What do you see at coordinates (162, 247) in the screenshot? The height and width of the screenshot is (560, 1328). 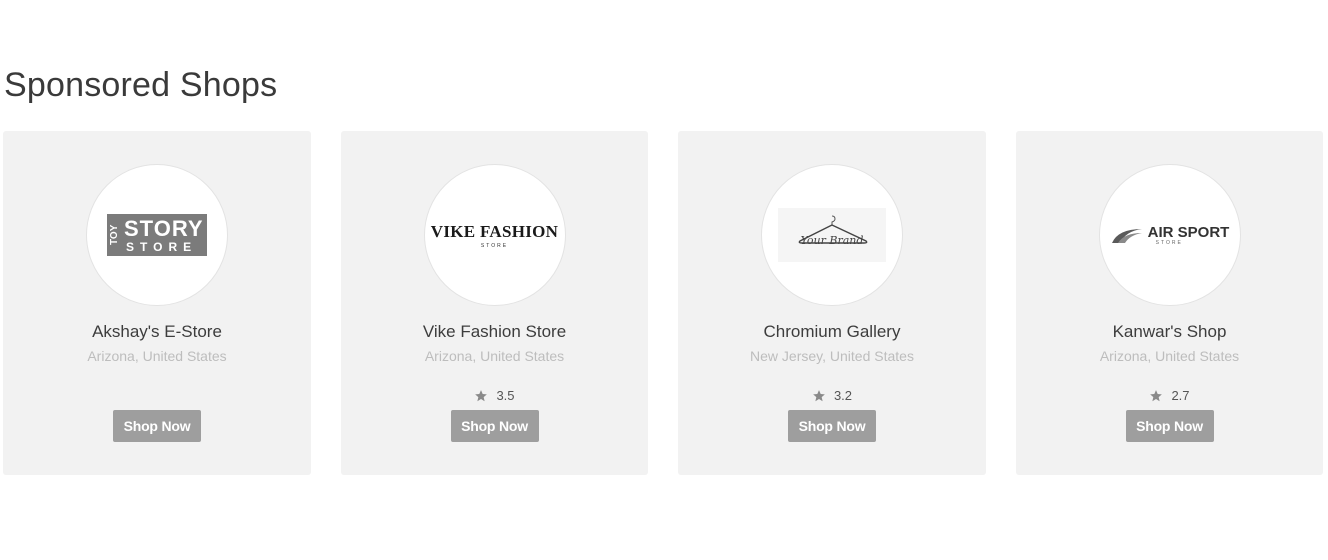 I see `logo-text-store: STORE` at bounding box center [162, 247].